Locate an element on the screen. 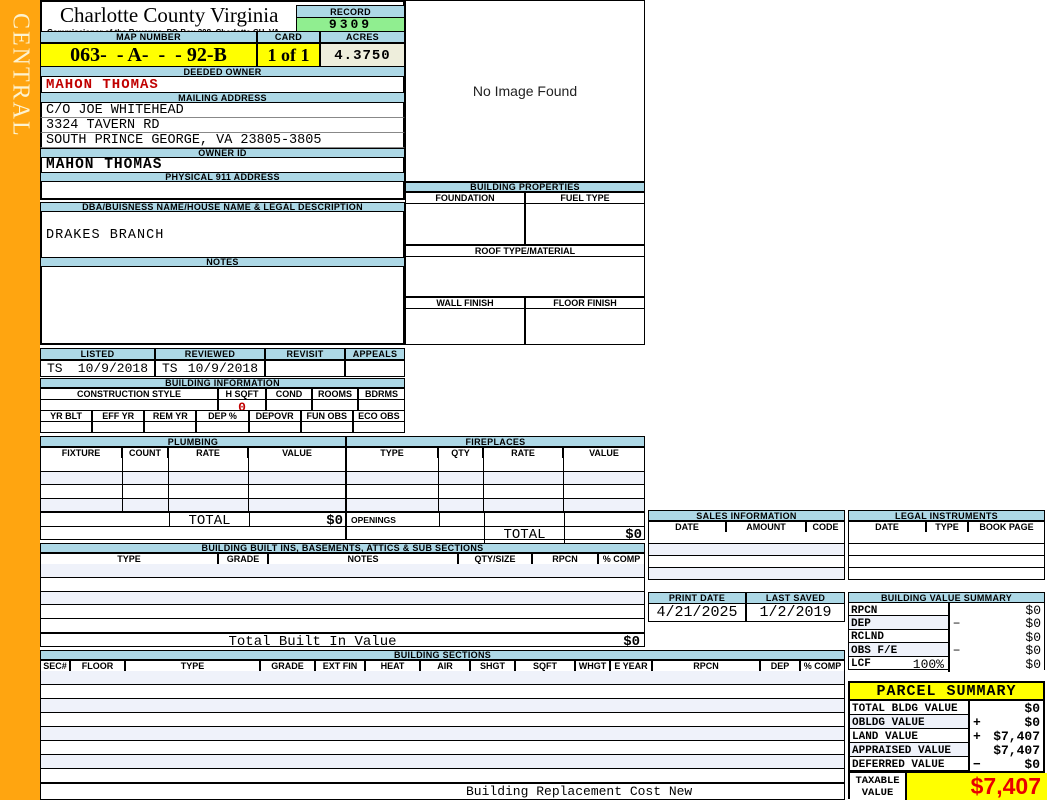 The height and width of the screenshot is (800, 1050). deeded-owner-value: MAHON THOMAS is located at coordinates (222, 85).